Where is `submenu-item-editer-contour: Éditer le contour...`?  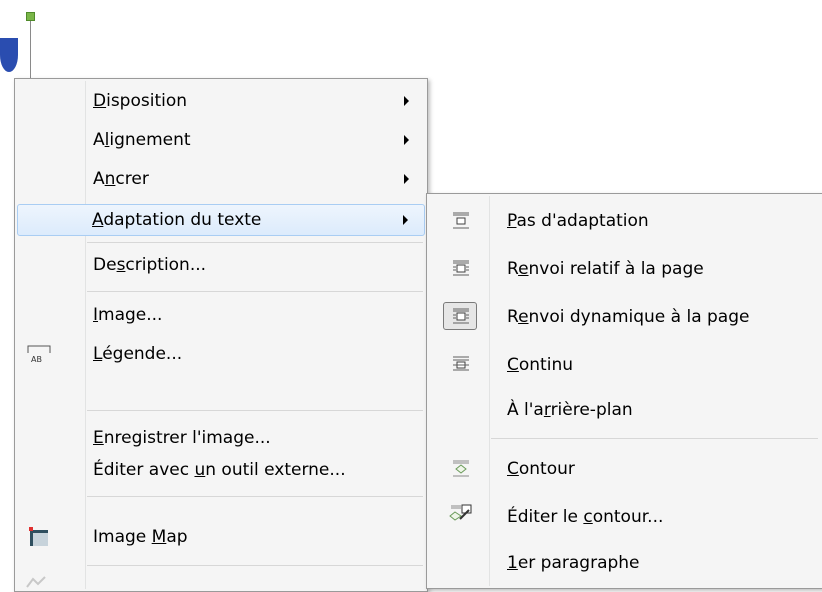 submenu-item-editer-contour: Éditer le contour... is located at coordinates (624, 517).